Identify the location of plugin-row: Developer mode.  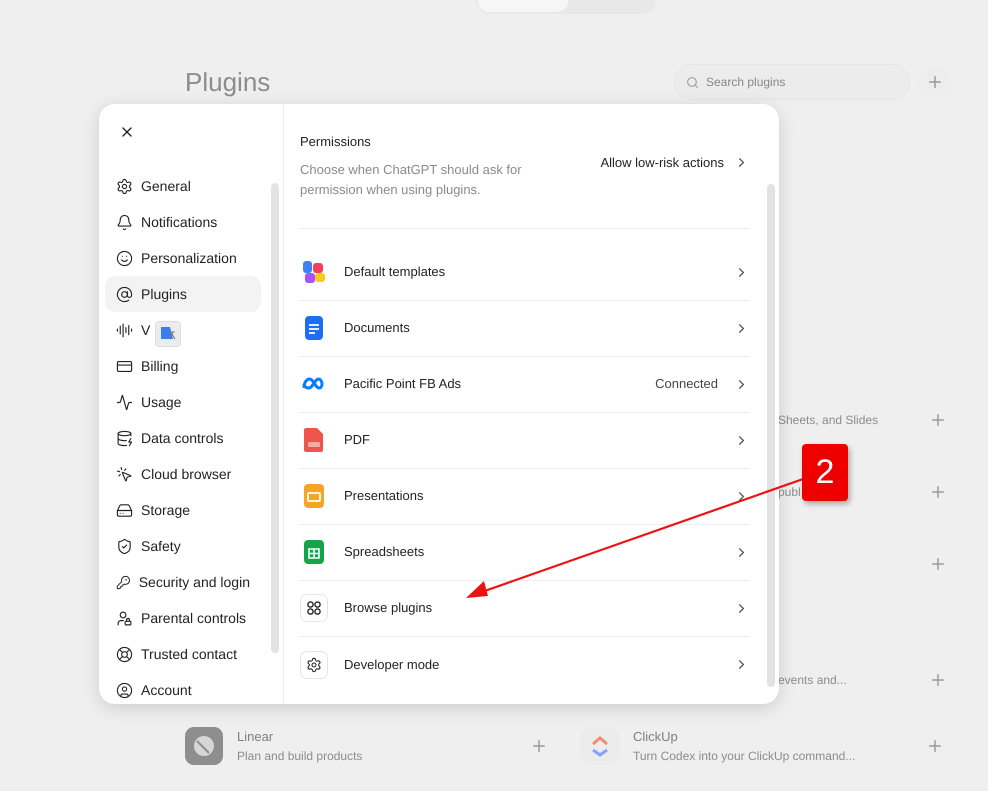
(524, 664).